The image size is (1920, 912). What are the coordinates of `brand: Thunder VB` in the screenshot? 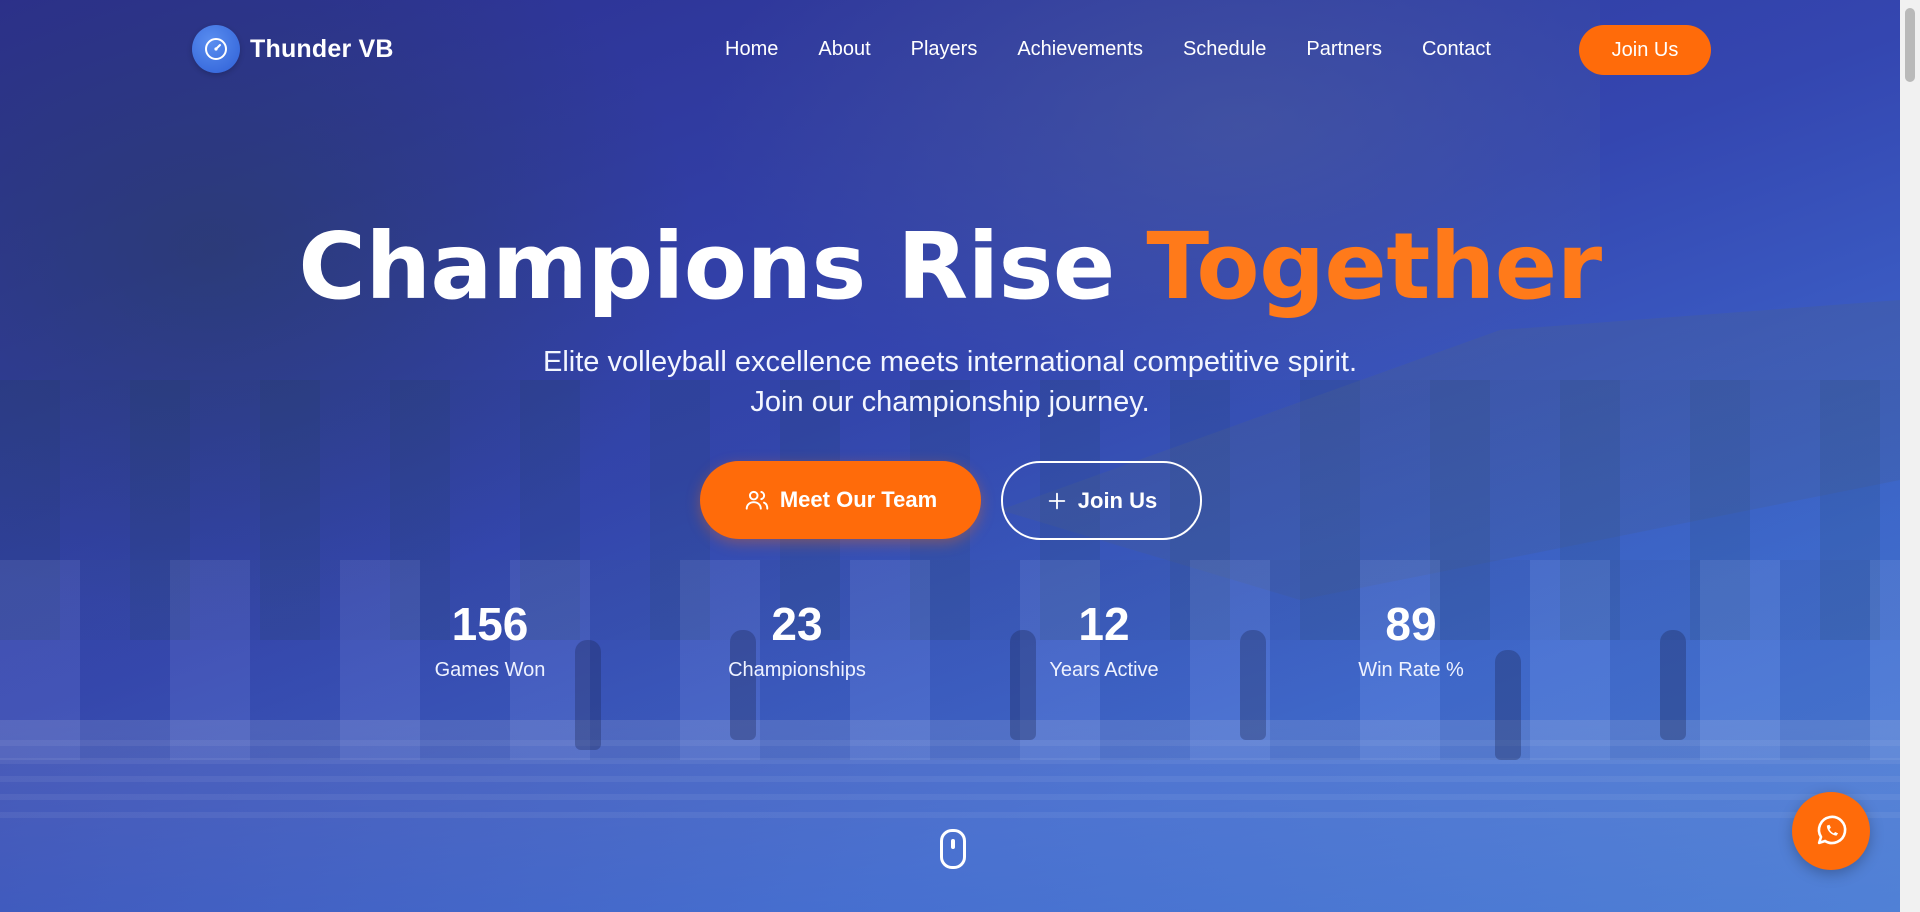 It's located at (293, 49).